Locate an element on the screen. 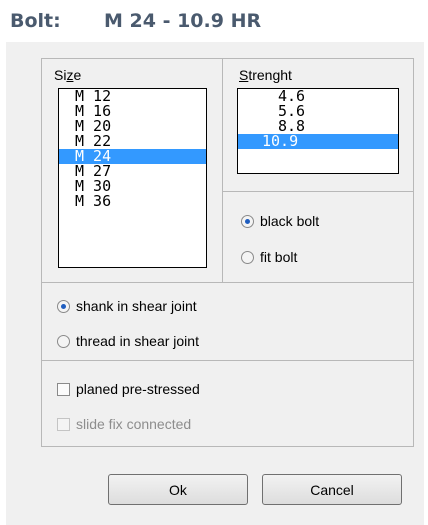  size-listbox: M 12 M 16 M 20 M 22 M 24 M 27 M 30 M 36 is located at coordinates (132, 178).